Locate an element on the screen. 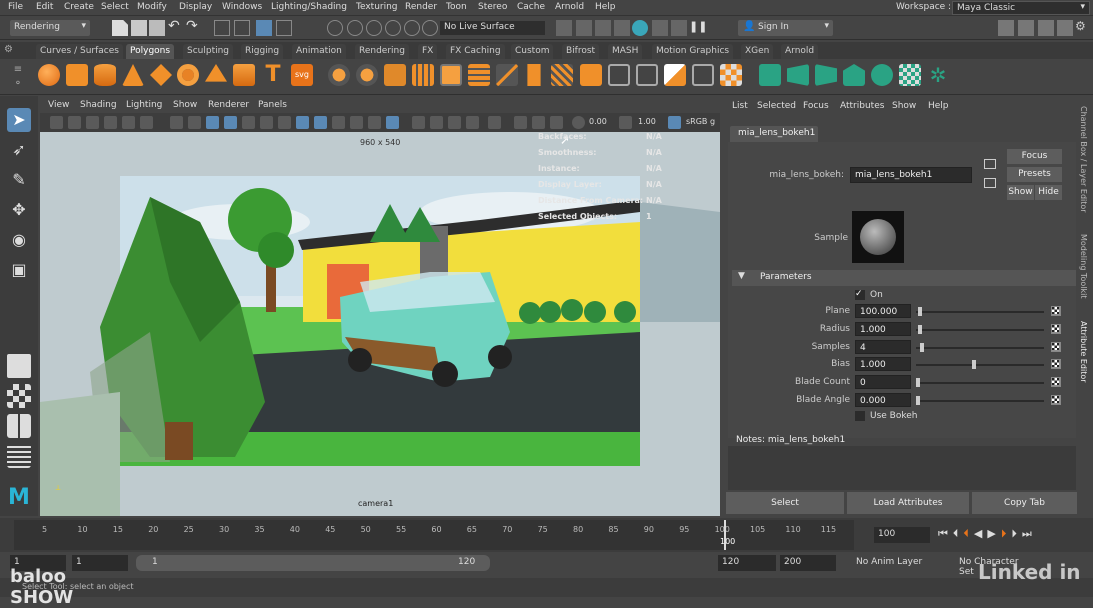  live-surface-icon is located at coordinates (430, 28).